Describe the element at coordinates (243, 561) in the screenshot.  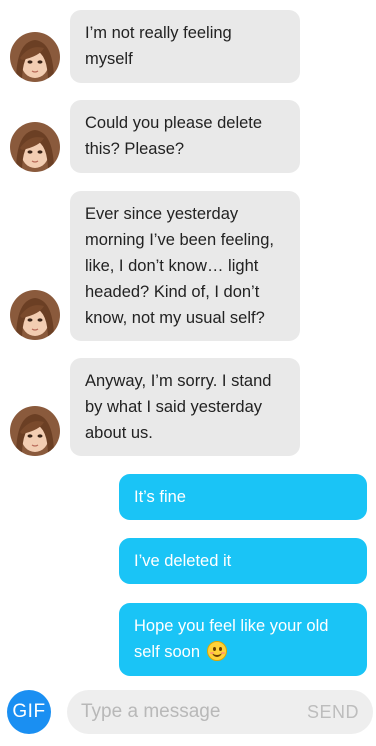
I see `message-bubble-outgoing: I’ve deleted it` at that location.